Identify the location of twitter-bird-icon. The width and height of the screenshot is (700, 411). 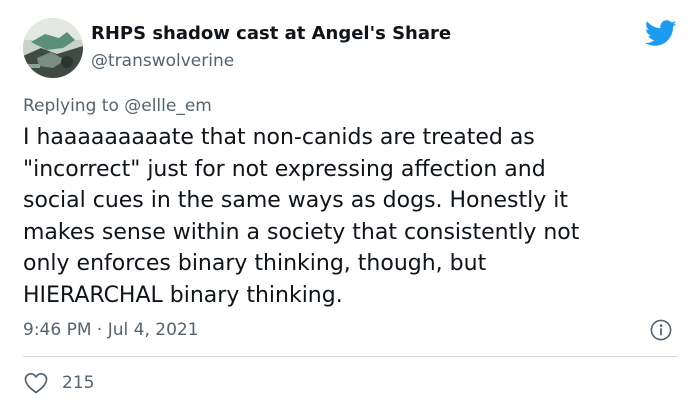
(661, 33).